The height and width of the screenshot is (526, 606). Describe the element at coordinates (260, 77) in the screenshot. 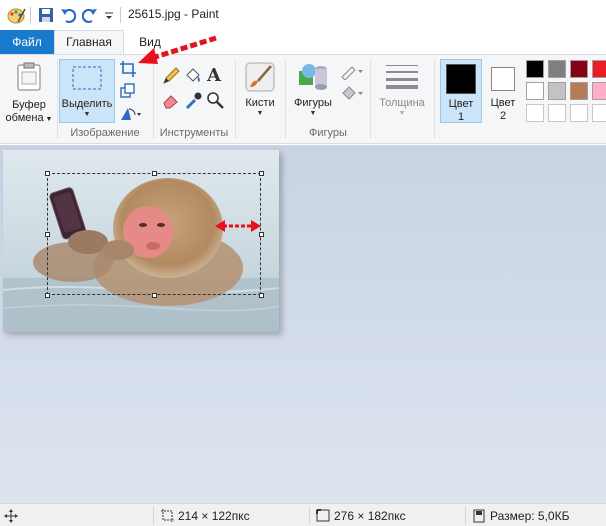

I see `brush-icon` at that location.